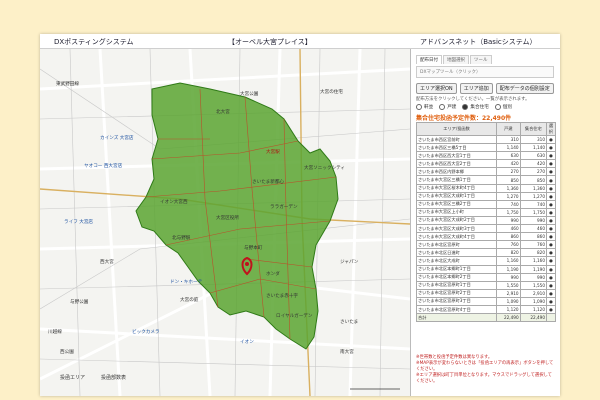 The image size is (600, 400). I want to click on individual-setting-button: 配布データの個別設定, so click(524, 88).